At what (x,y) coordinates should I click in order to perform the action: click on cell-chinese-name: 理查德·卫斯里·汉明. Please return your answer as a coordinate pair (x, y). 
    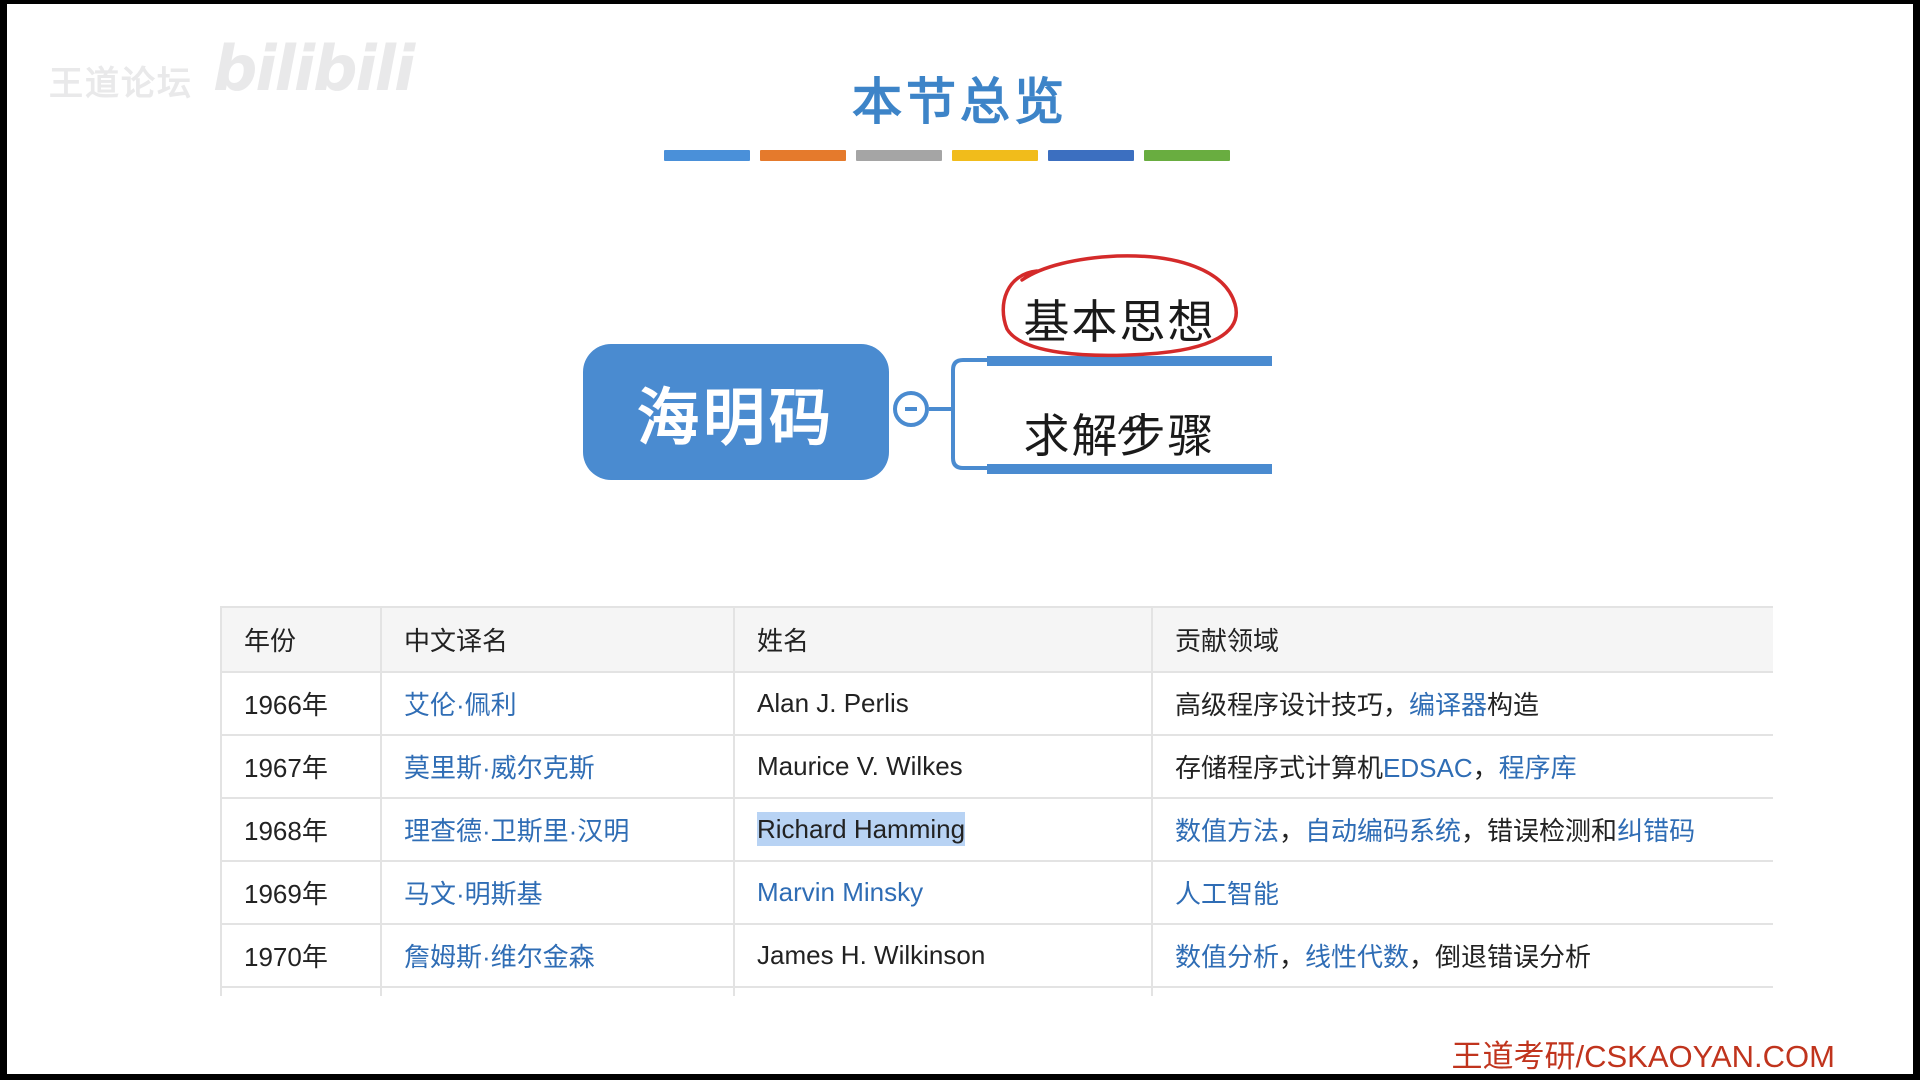
    Looking at the image, I should click on (557, 829).